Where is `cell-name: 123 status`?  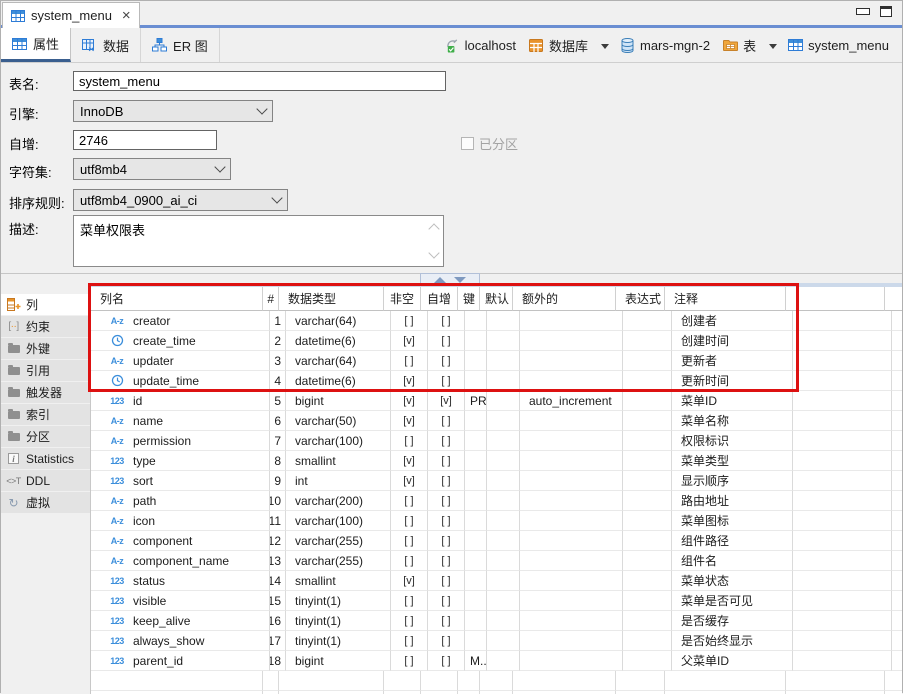
cell-name: 123 status is located at coordinates (180, 581).